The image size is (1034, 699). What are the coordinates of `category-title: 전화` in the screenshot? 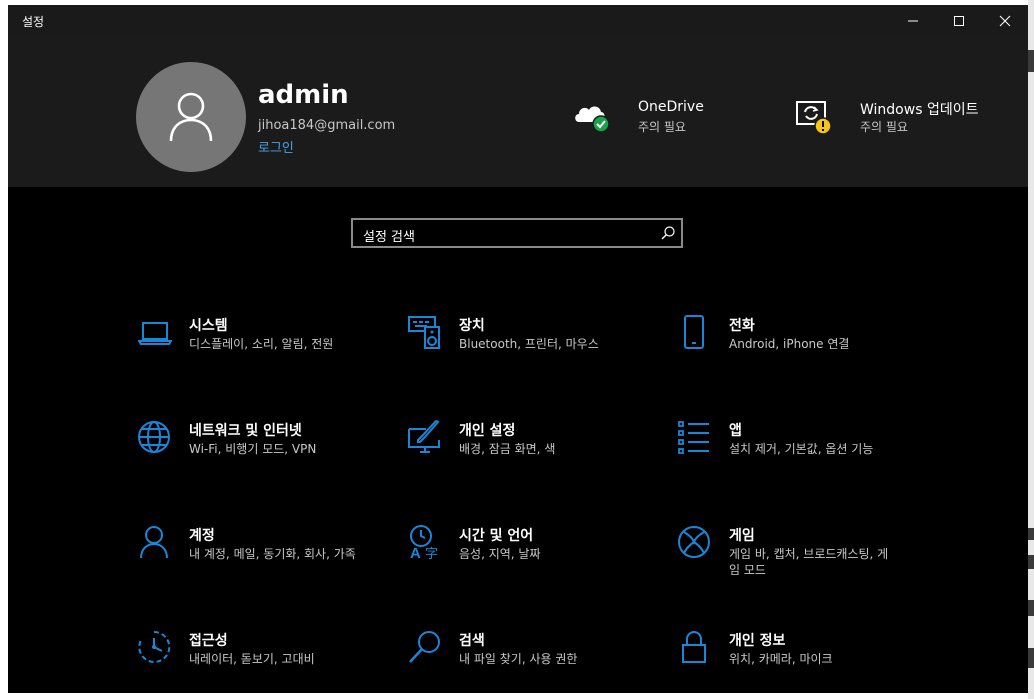 It's located at (742, 326).